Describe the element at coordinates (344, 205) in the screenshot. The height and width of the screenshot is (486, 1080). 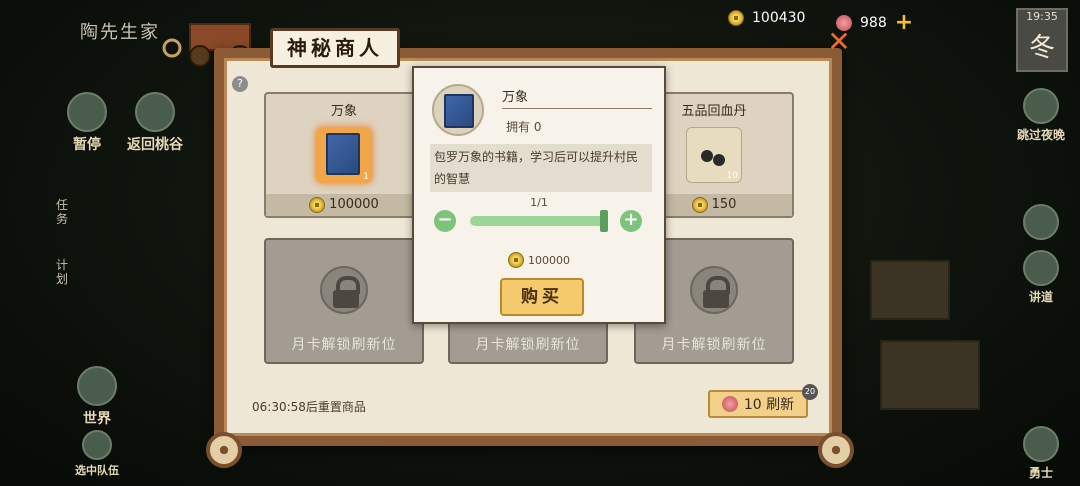
I see `slot-price: 100000` at that location.